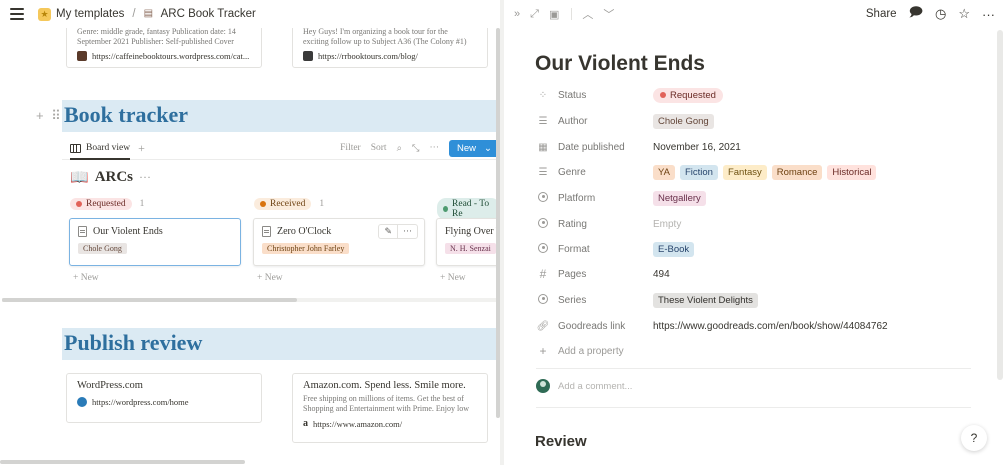 Image resolution: width=1005 pixels, height=465 pixels. What do you see at coordinates (605, 300) in the screenshot?
I see `property-name: Series` at bounding box center [605, 300].